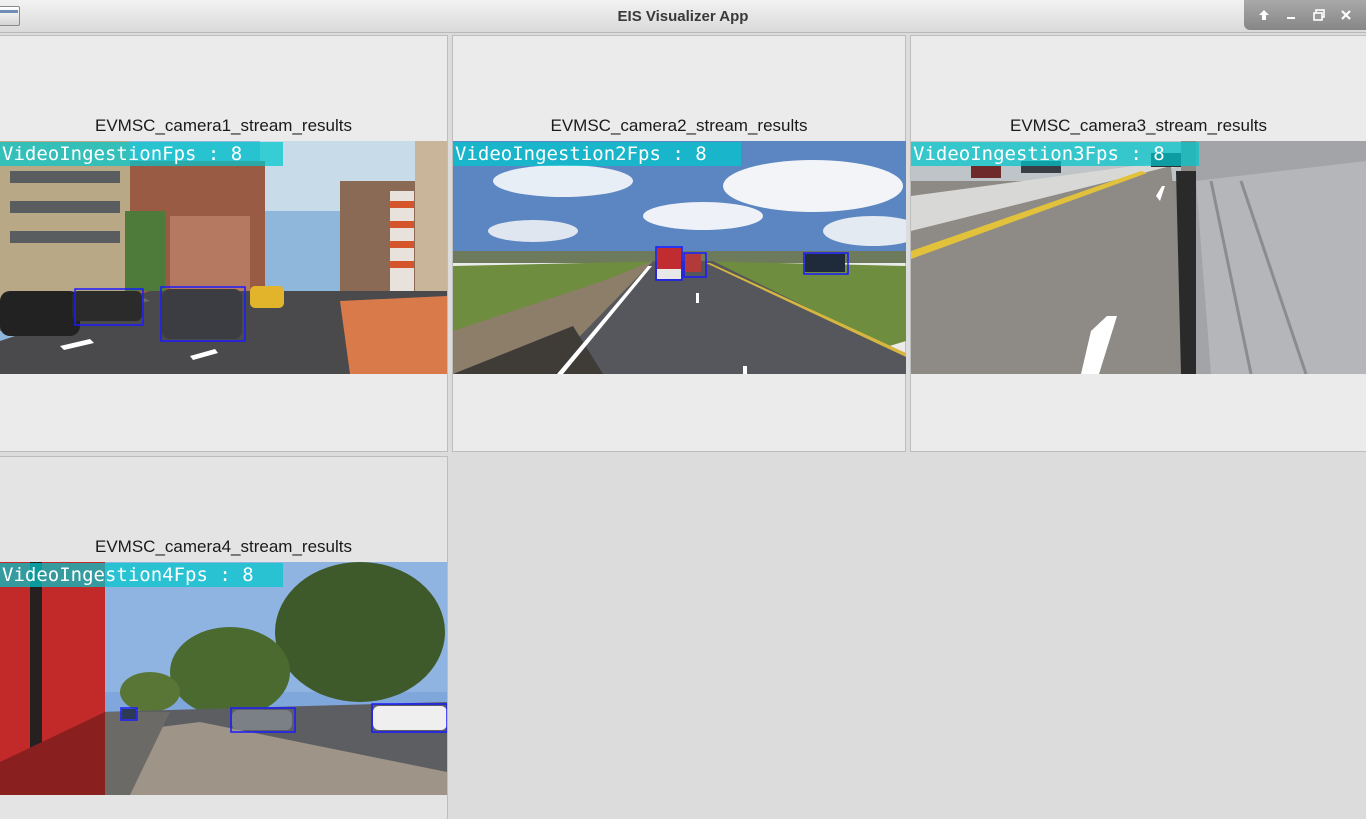 This screenshot has height=819, width=1366. I want to click on close-icon, so click(1346, 15).